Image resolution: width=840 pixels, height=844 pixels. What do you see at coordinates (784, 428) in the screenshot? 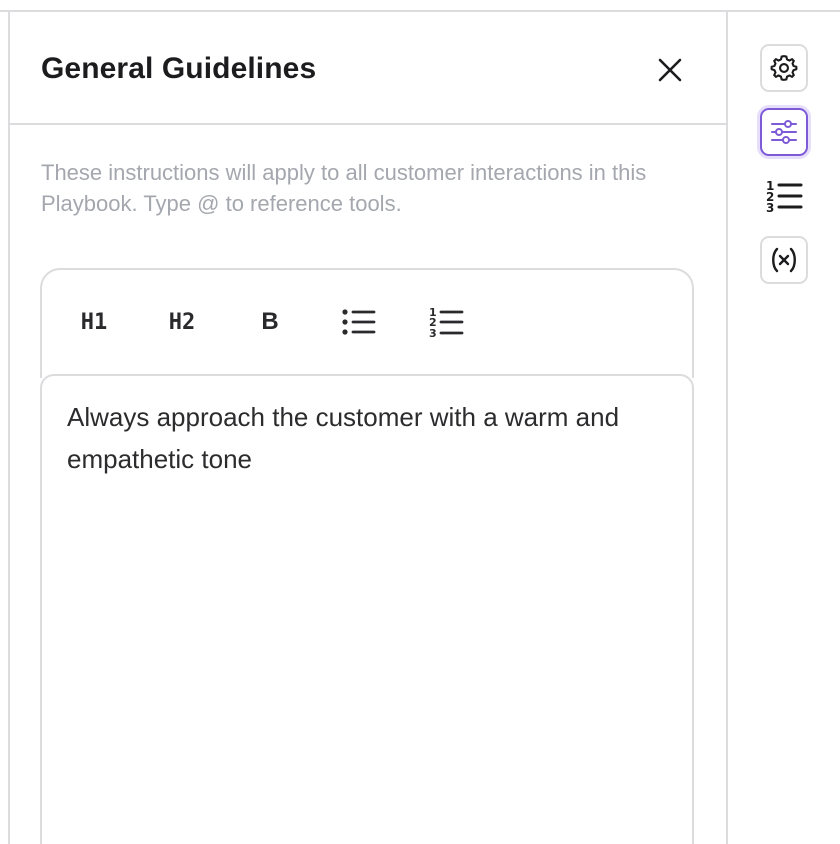
I see `side-rail: 1 2 3` at bounding box center [784, 428].